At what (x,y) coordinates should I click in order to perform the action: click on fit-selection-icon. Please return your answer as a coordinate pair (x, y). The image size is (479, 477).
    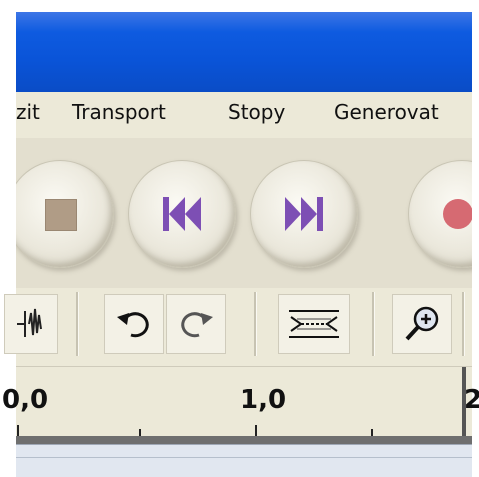
    Looking at the image, I should click on (314, 324).